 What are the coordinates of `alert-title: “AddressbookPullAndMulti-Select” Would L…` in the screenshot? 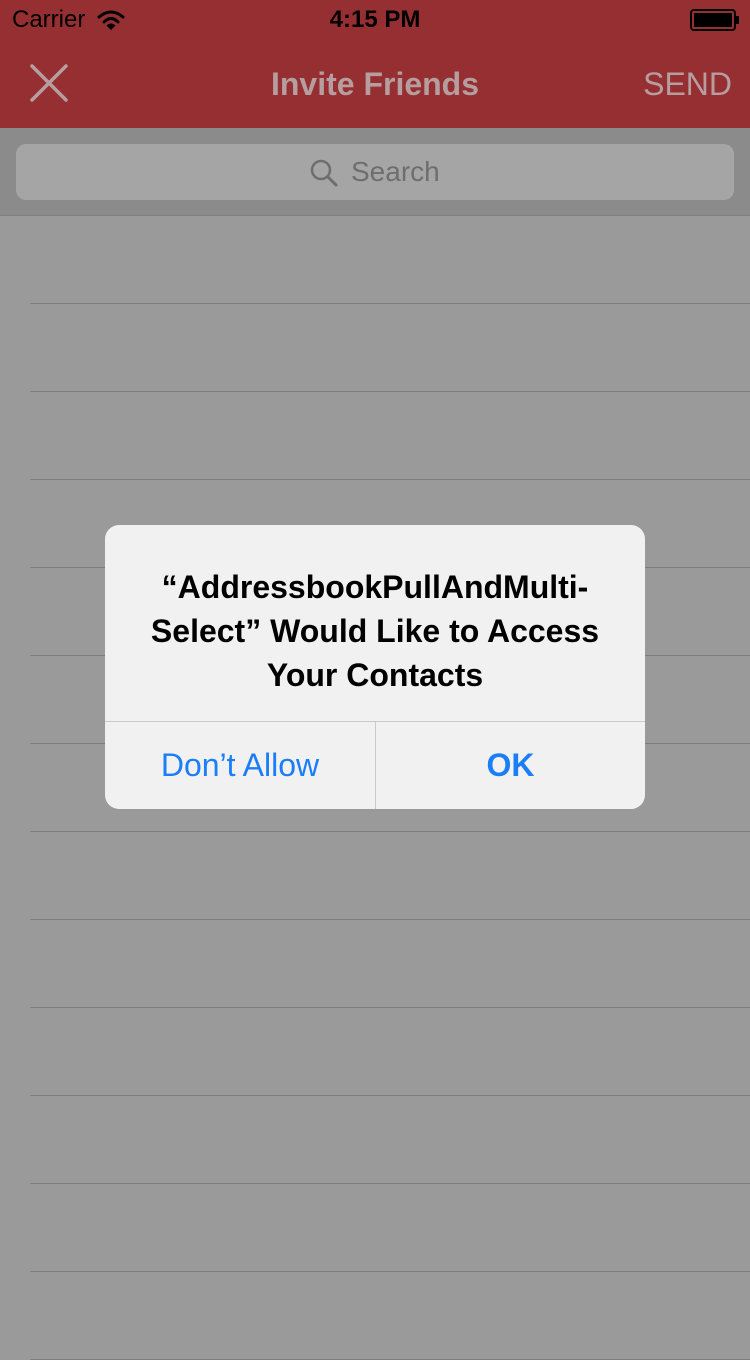 It's located at (375, 631).